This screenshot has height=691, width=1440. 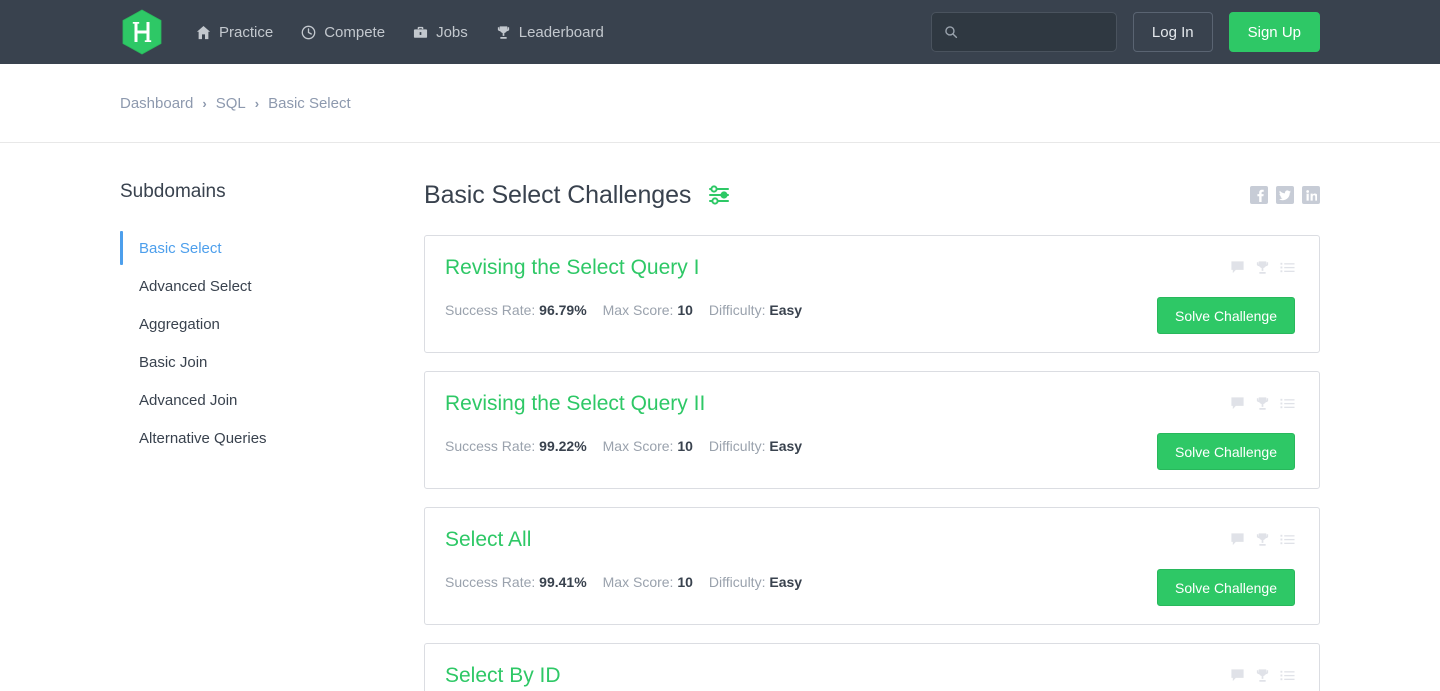 I want to click on sidebar-item-label: Aggregation, so click(x=179, y=324).